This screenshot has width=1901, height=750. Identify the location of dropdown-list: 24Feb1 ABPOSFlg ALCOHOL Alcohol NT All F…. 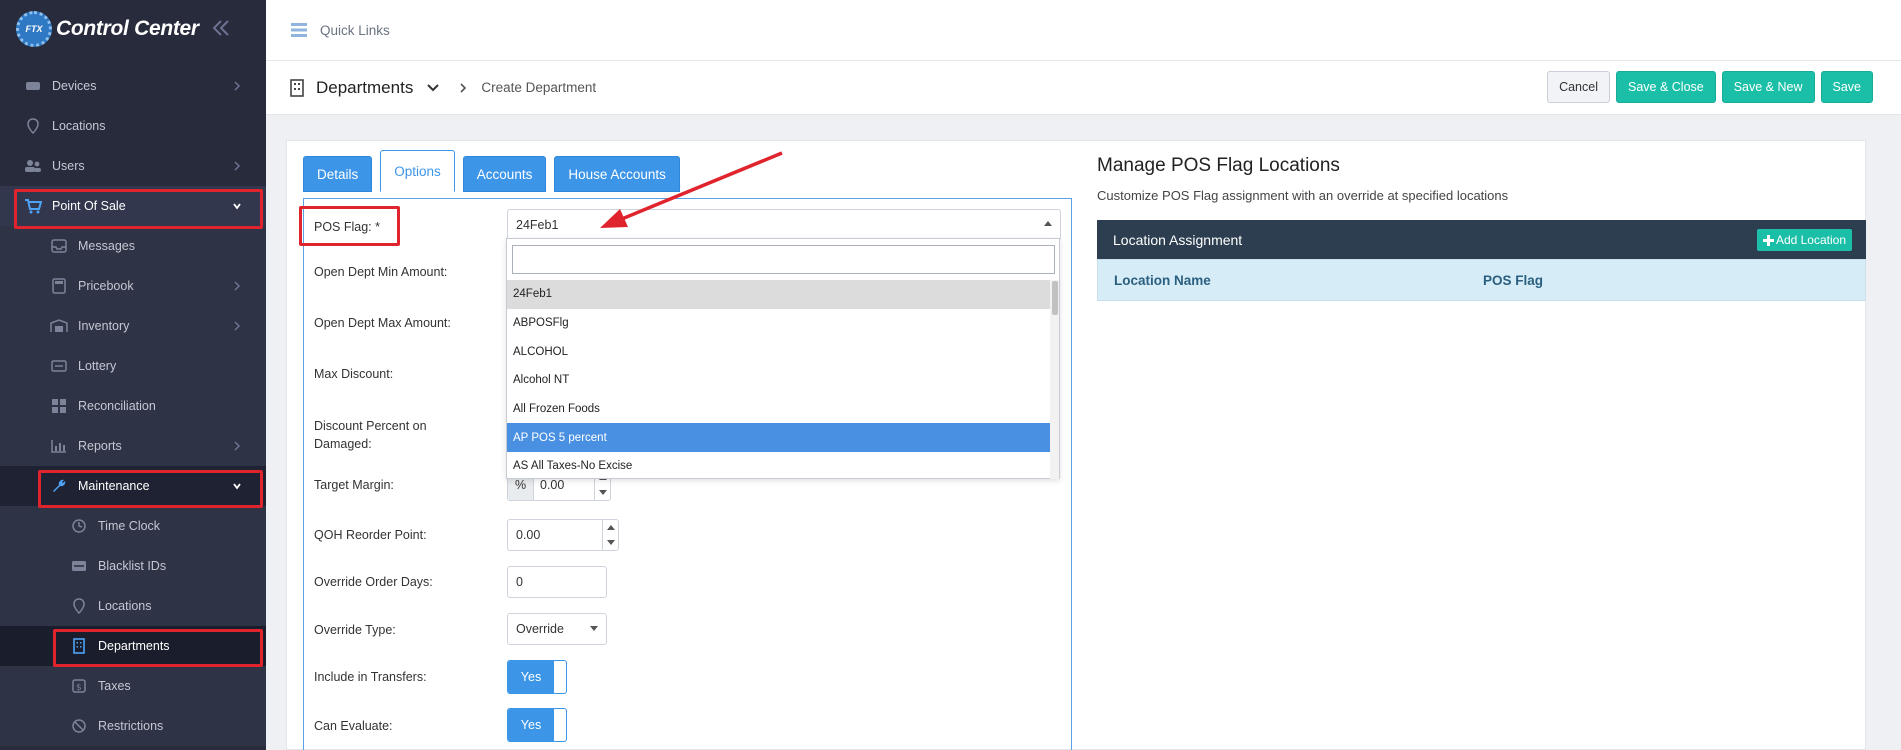
(779, 380).